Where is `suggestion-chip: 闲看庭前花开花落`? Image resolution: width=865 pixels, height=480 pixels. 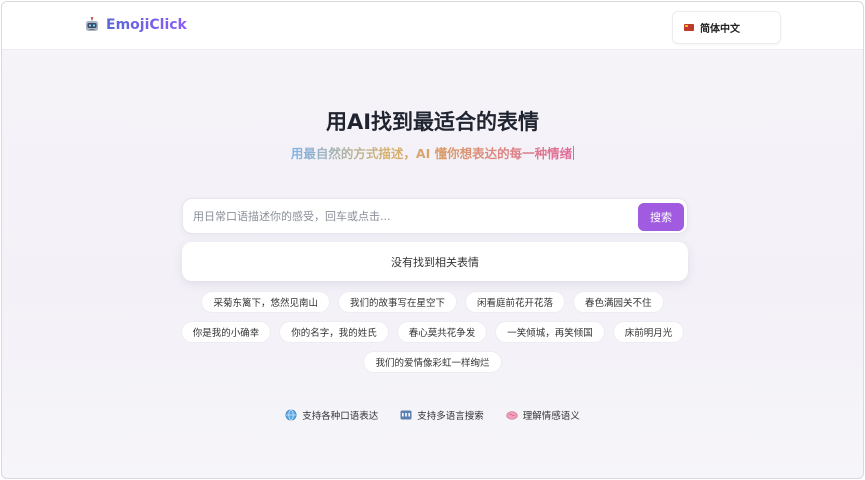 suggestion-chip: 闲看庭前花开花落 is located at coordinates (515, 302).